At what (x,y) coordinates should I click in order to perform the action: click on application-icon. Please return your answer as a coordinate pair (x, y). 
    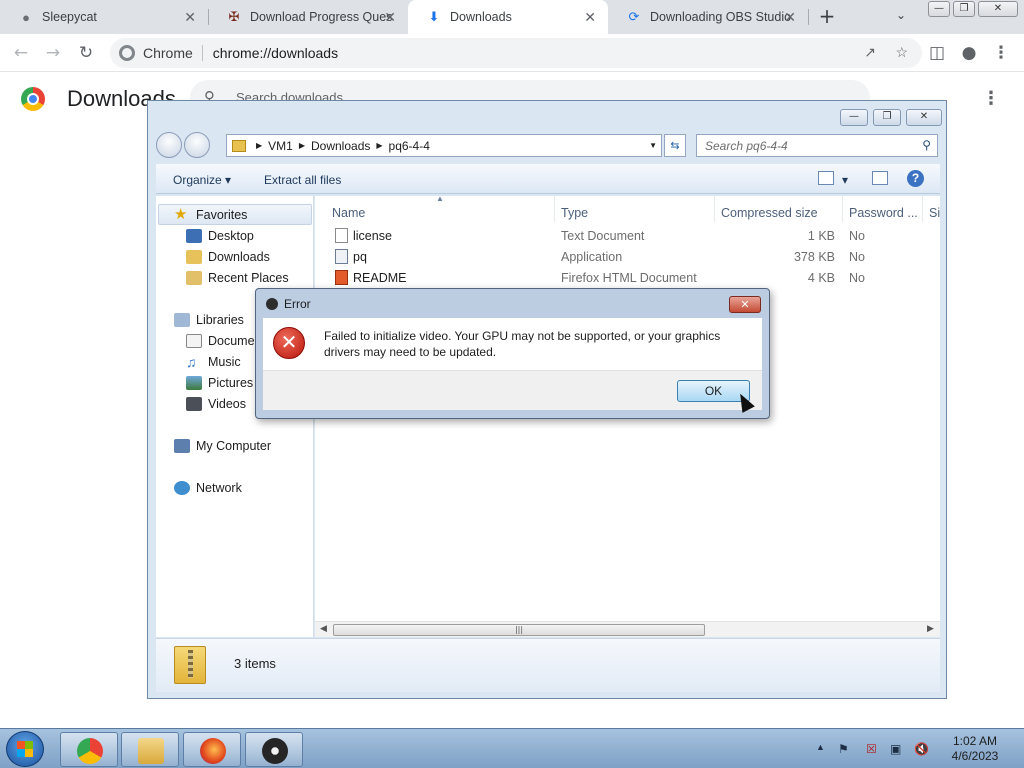
    Looking at the image, I should click on (341, 256).